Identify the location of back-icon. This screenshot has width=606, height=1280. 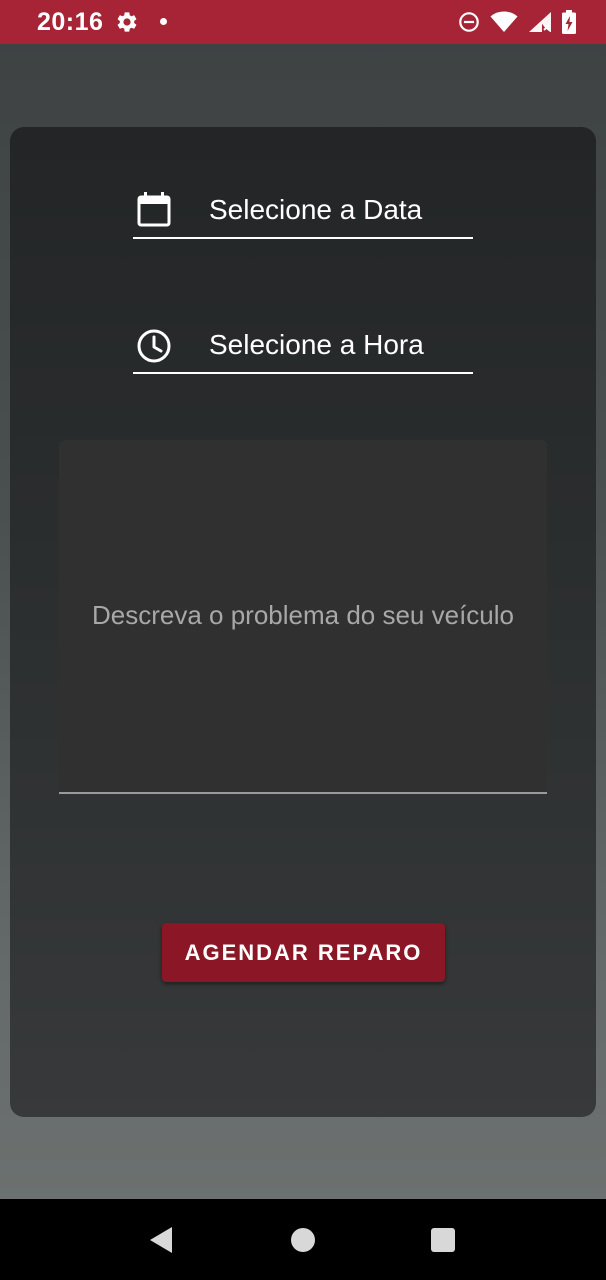
(161, 1240).